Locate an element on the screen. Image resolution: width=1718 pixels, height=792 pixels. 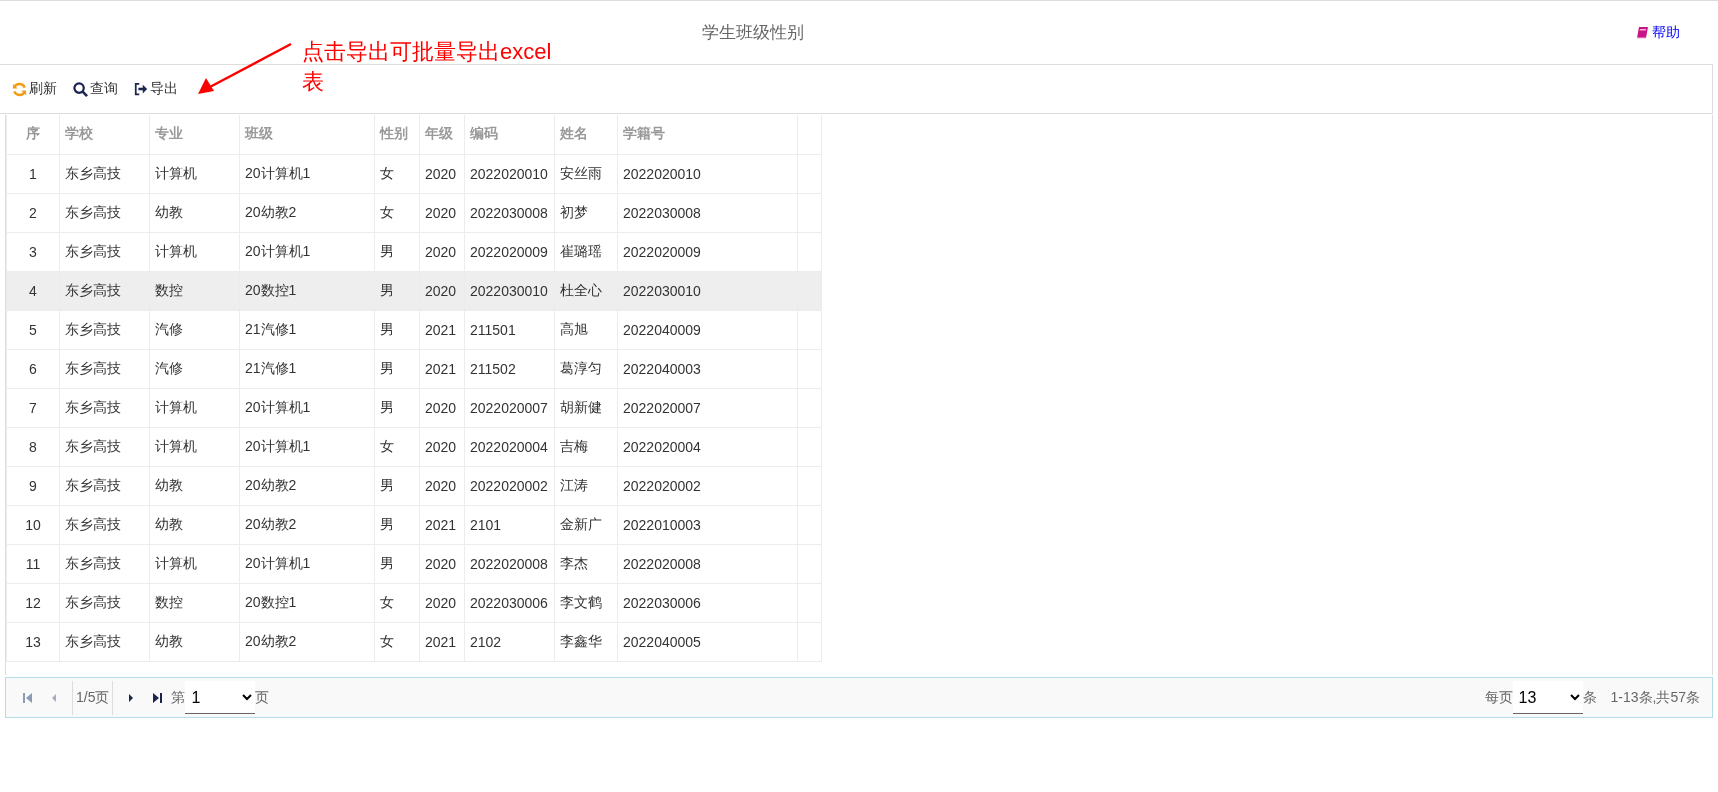
per-page-unit-label: 条 is located at coordinates (1589, 697).